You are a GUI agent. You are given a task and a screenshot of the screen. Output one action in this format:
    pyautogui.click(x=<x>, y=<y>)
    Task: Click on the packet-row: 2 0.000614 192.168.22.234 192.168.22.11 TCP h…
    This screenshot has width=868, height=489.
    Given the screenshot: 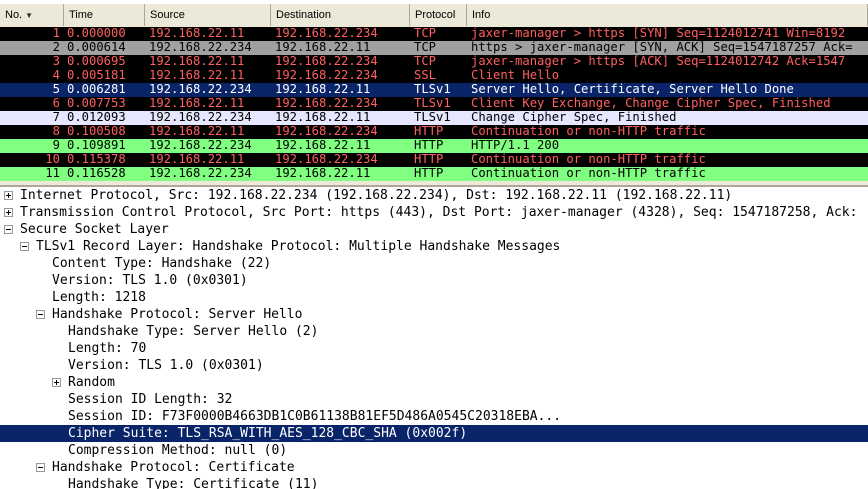 What is the action you would take?
    pyautogui.click(x=434, y=47)
    